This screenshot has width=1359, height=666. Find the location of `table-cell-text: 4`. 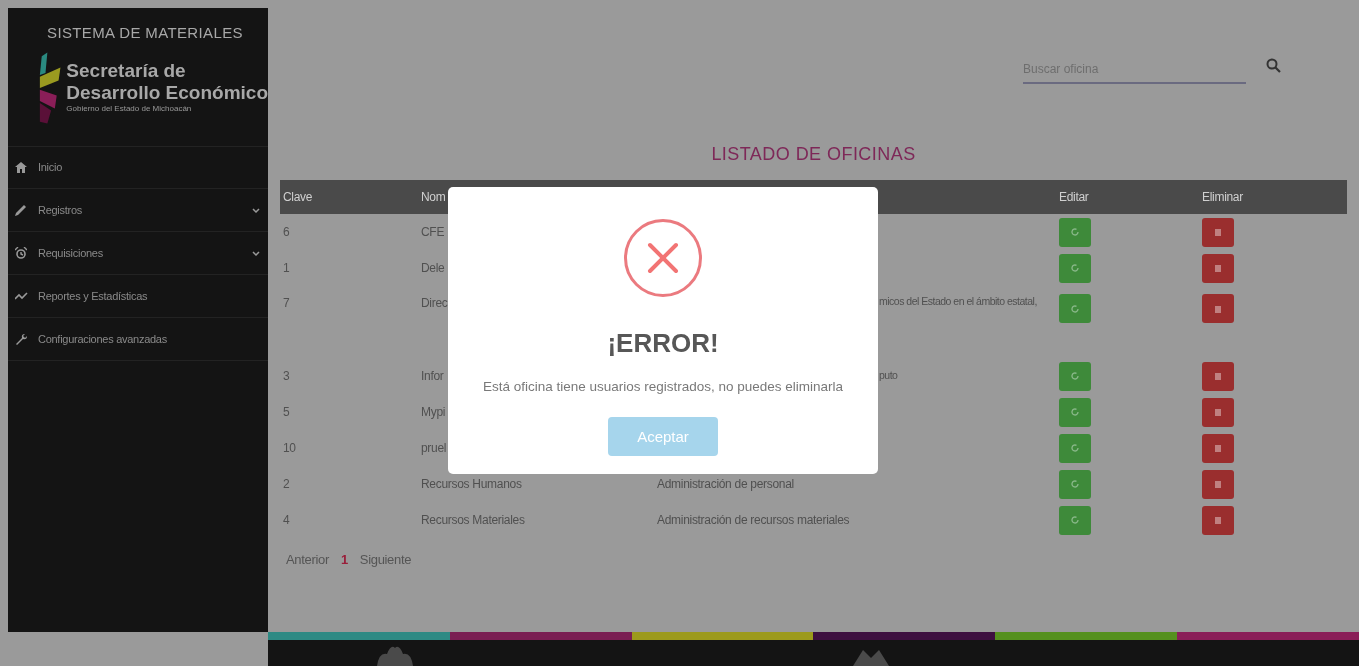

table-cell-text: 4 is located at coordinates (286, 520).